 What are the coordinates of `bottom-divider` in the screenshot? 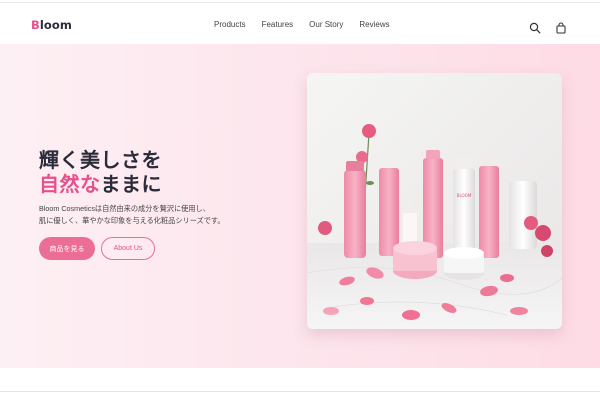 It's located at (300, 391).